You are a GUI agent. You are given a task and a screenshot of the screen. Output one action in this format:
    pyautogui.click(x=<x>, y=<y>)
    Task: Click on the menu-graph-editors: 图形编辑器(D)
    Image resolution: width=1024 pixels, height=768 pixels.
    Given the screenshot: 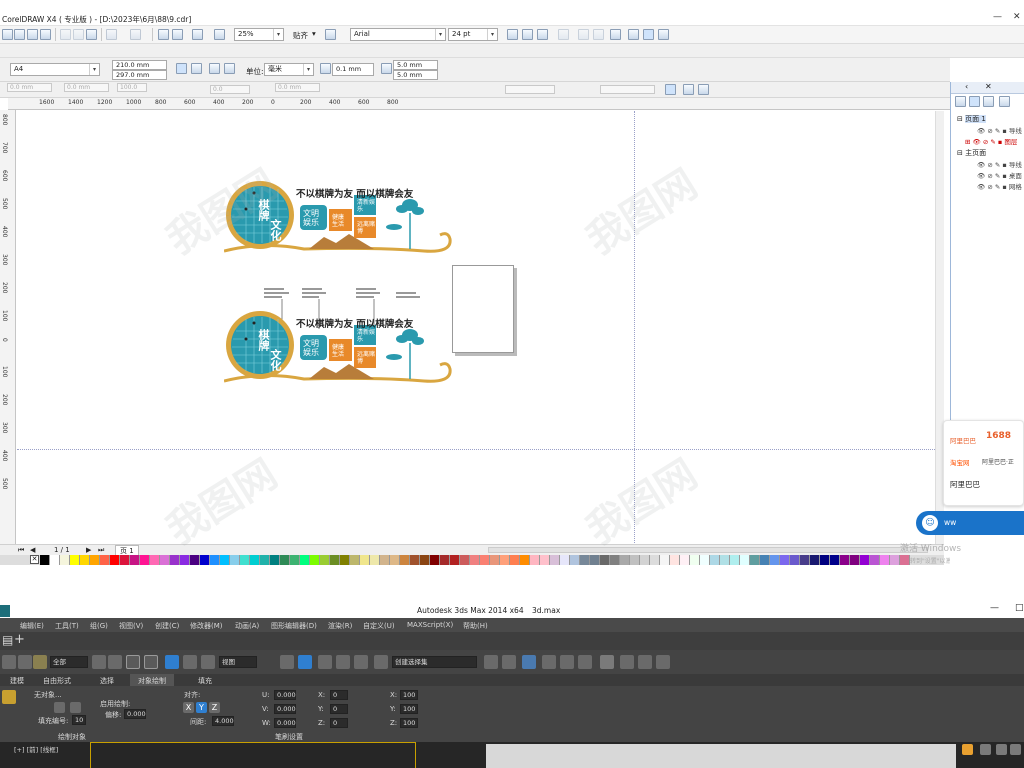 What is the action you would take?
    pyautogui.click(x=294, y=626)
    